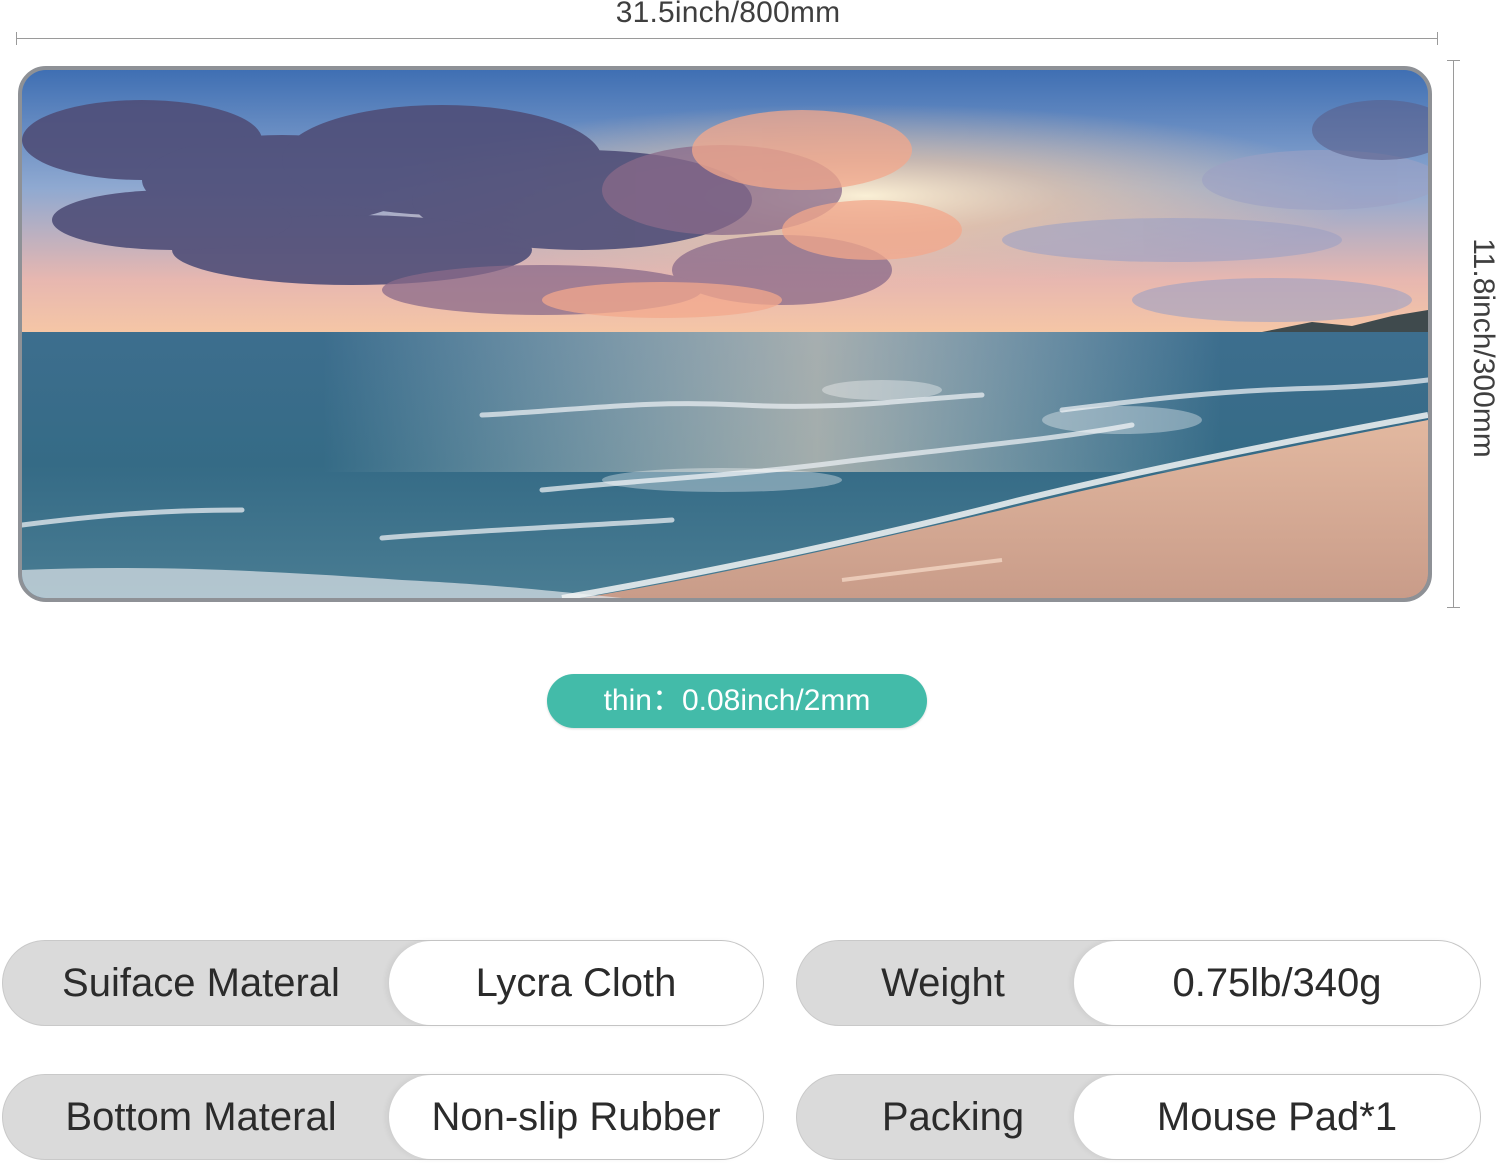  What do you see at coordinates (201, 983) in the screenshot?
I see `spec-label: Suiface Materal` at bounding box center [201, 983].